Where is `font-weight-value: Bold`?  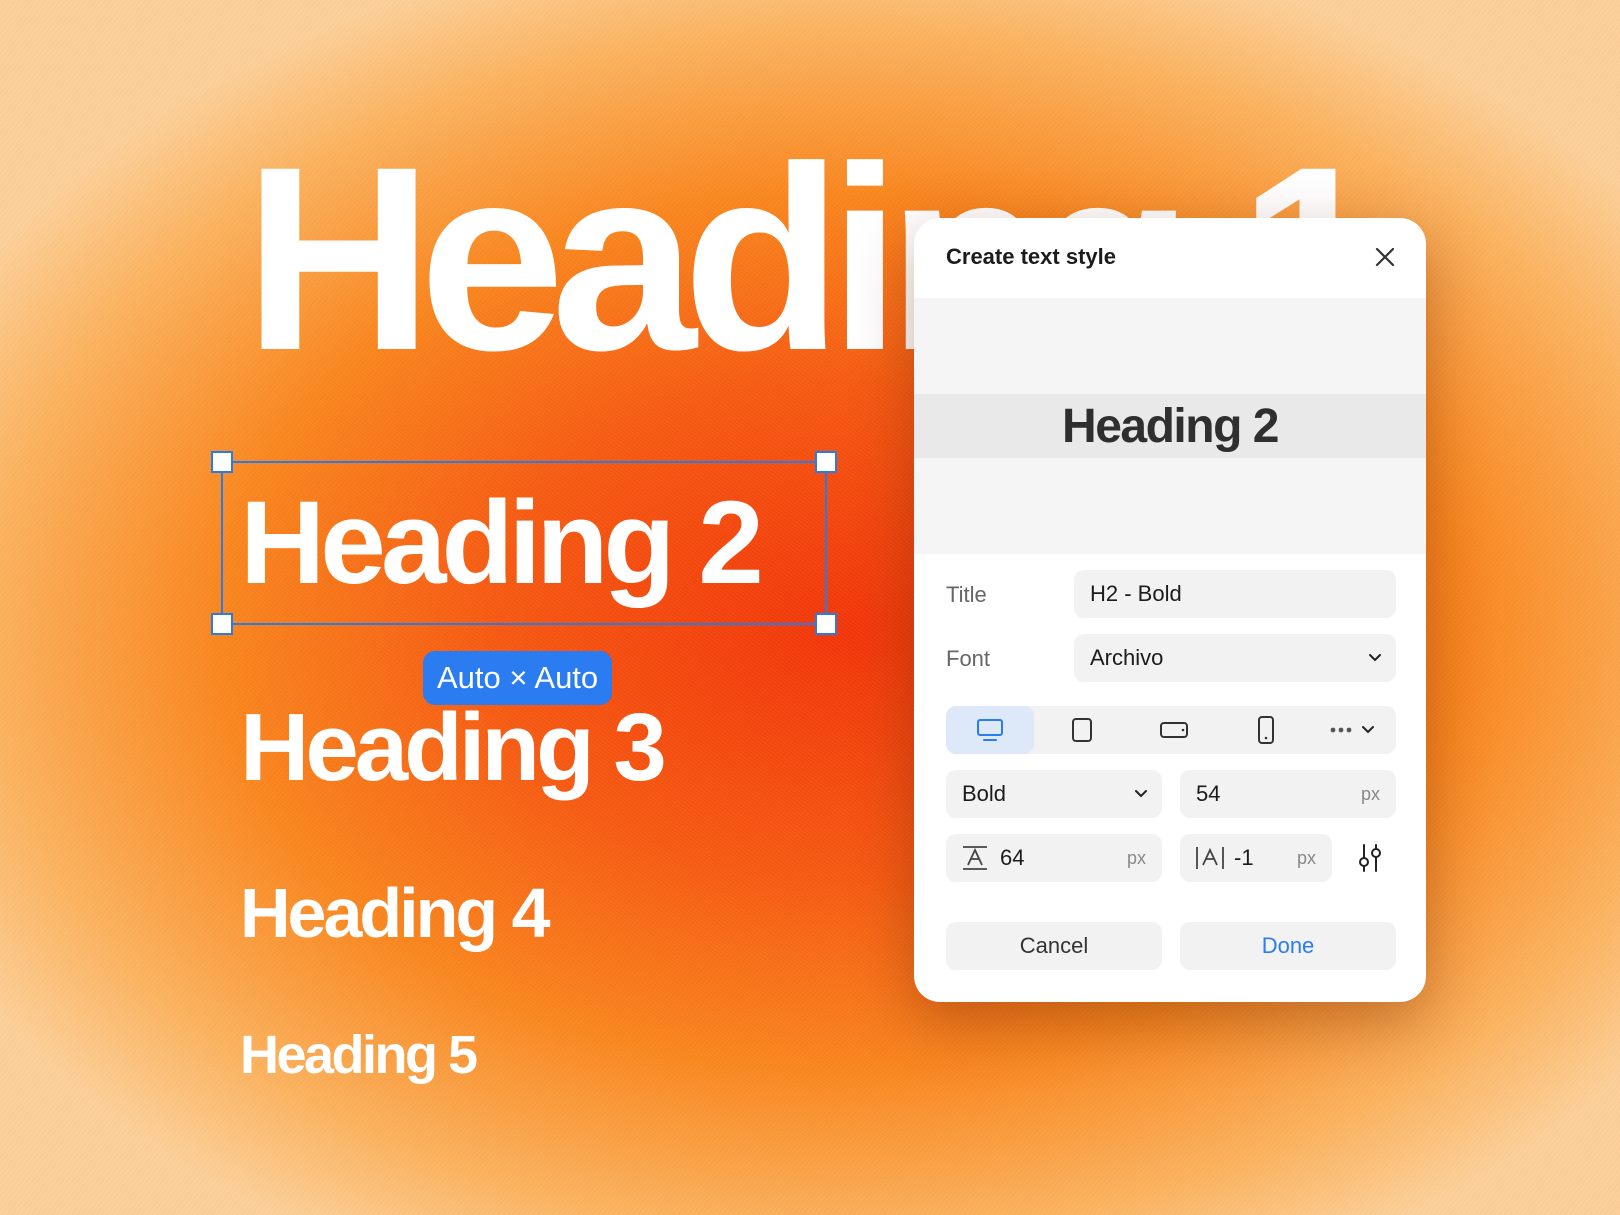 font-weight-value: Bold is located at coordinates (984, 793).